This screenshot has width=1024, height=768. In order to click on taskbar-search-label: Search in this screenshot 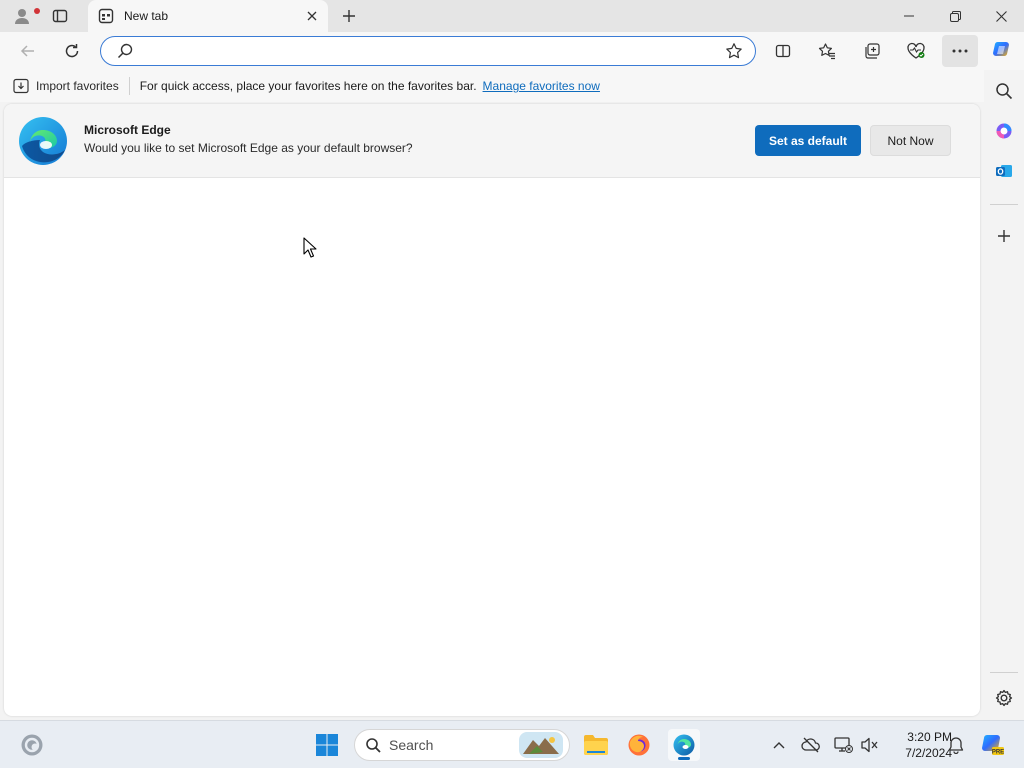, I will do `click(411, 745)`.